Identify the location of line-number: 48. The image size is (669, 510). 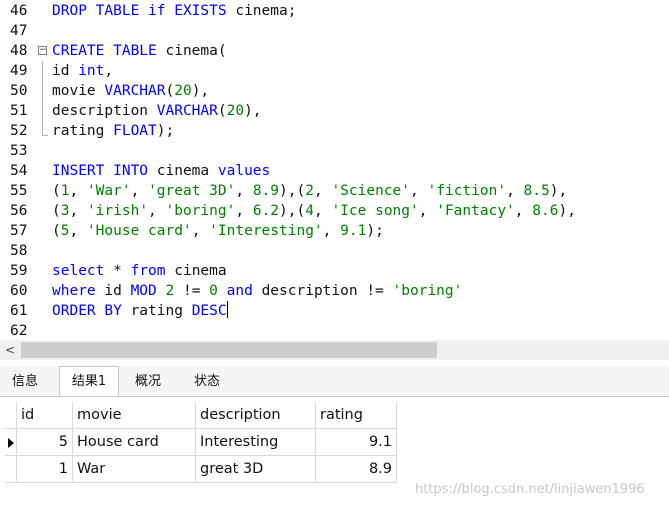
(19, 51).